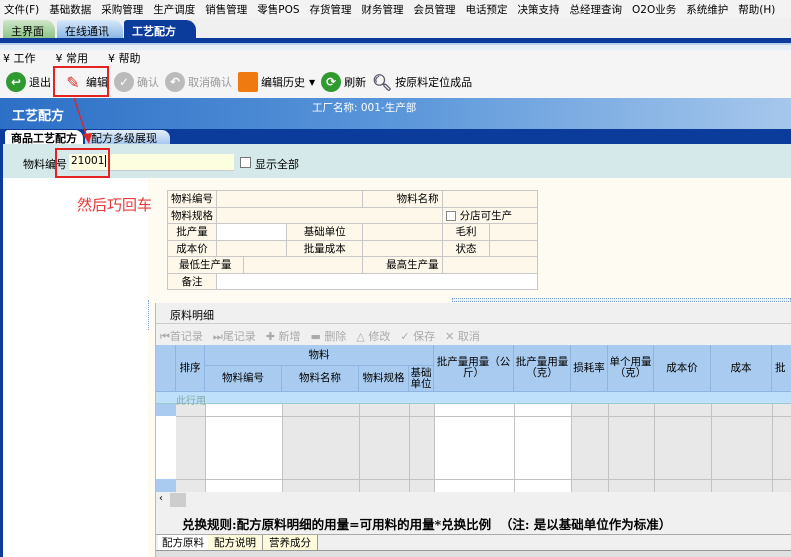 This screenshot has height=557, width=791. I want to click on batch-field, so click(251, 232).